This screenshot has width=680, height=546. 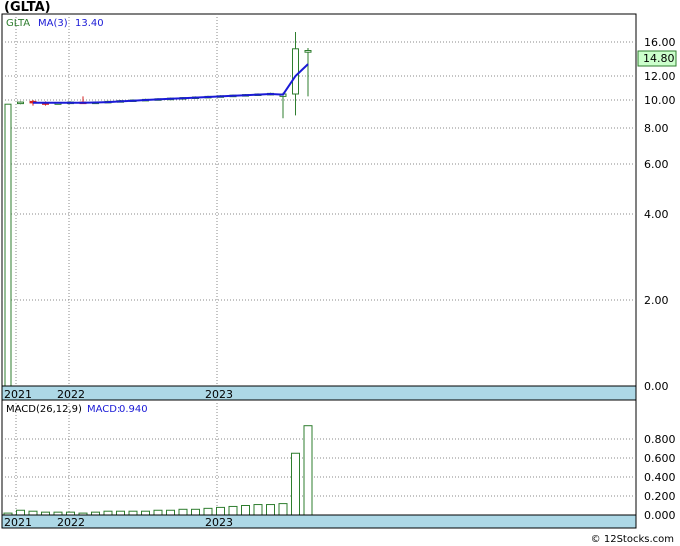 What do you see at coordinates (656, 164) in the screenshot?
I see `price-y-tick-label: 6.00` at bounding box center [656, 164].